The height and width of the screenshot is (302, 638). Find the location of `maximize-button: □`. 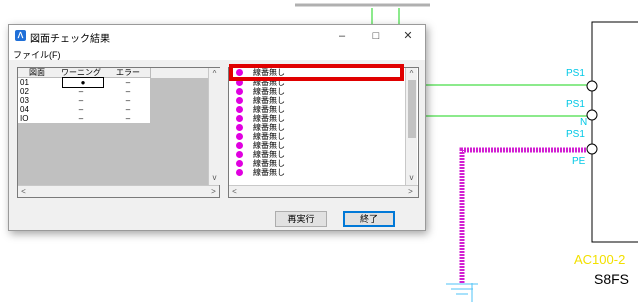

maximize-button: □ is located at coordinates (376, 36).